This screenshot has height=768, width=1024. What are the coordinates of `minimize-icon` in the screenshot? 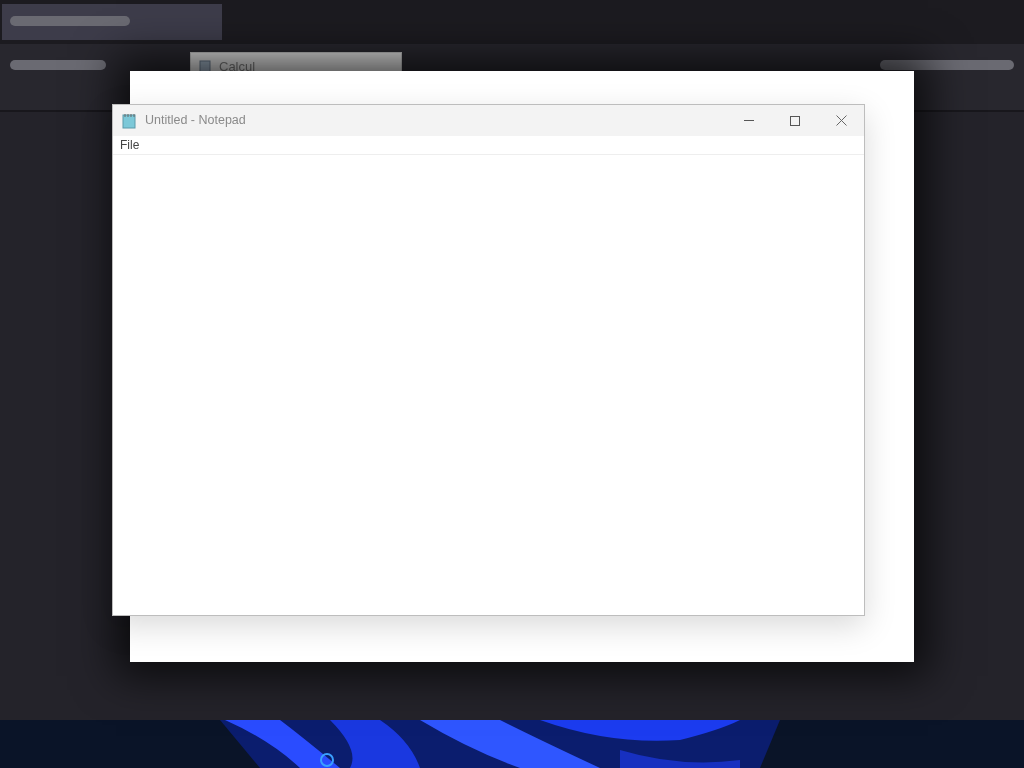 It's located at (749, 120).